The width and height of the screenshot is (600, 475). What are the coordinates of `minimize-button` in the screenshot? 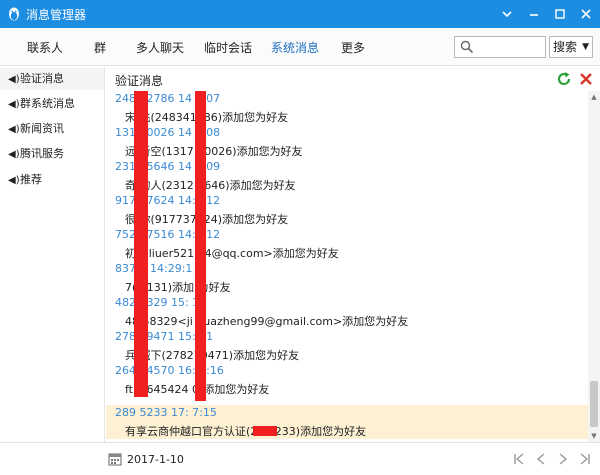 It's located at (534, 14).